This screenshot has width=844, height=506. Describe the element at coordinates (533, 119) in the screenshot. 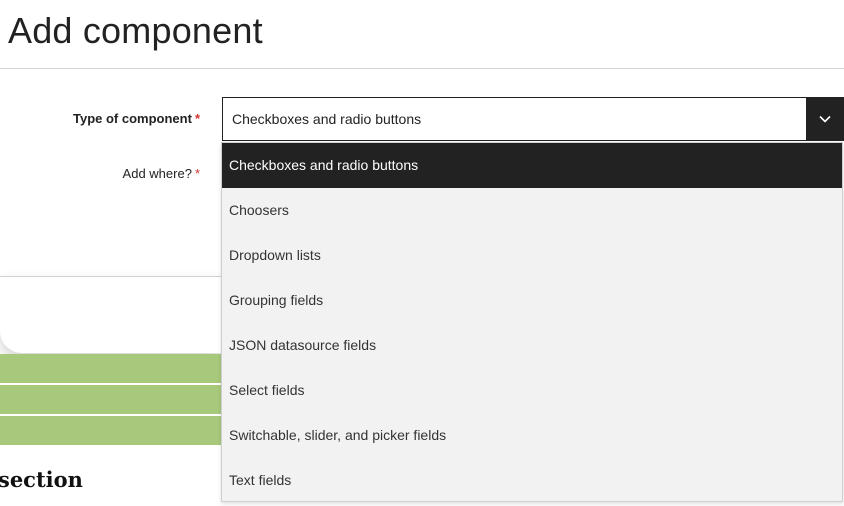

I see `type-of-component-select: Checkboxes and radio buttons` at that location.